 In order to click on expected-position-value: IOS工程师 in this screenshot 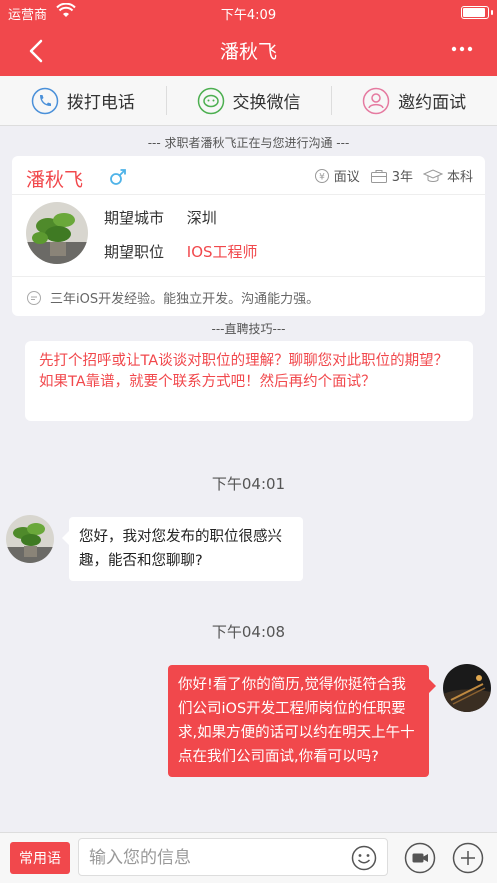, I will do `click(222, 252)`.